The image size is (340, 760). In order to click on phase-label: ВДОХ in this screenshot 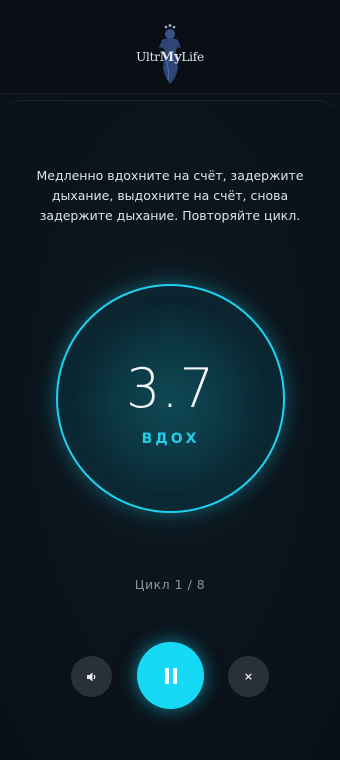, I will do `click(170, 439)`.